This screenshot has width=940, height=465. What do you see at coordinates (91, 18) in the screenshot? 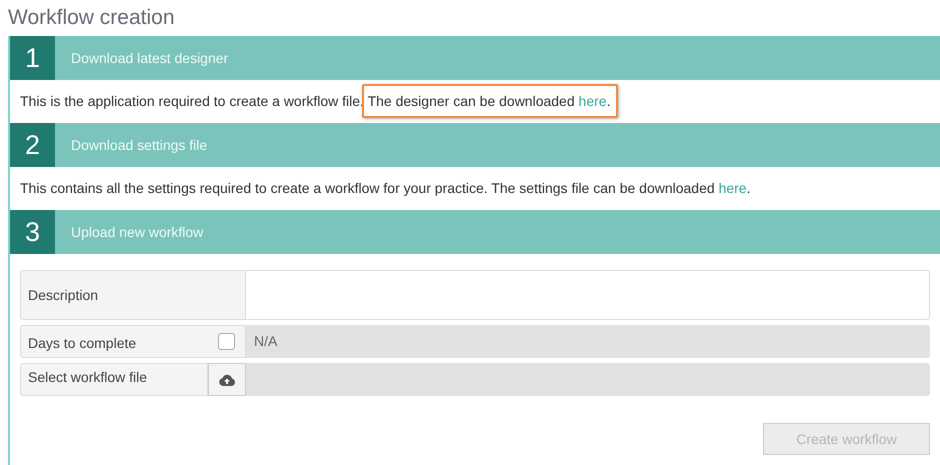
I see `page-title: Workflow creation` at bounding box center [91, 18].